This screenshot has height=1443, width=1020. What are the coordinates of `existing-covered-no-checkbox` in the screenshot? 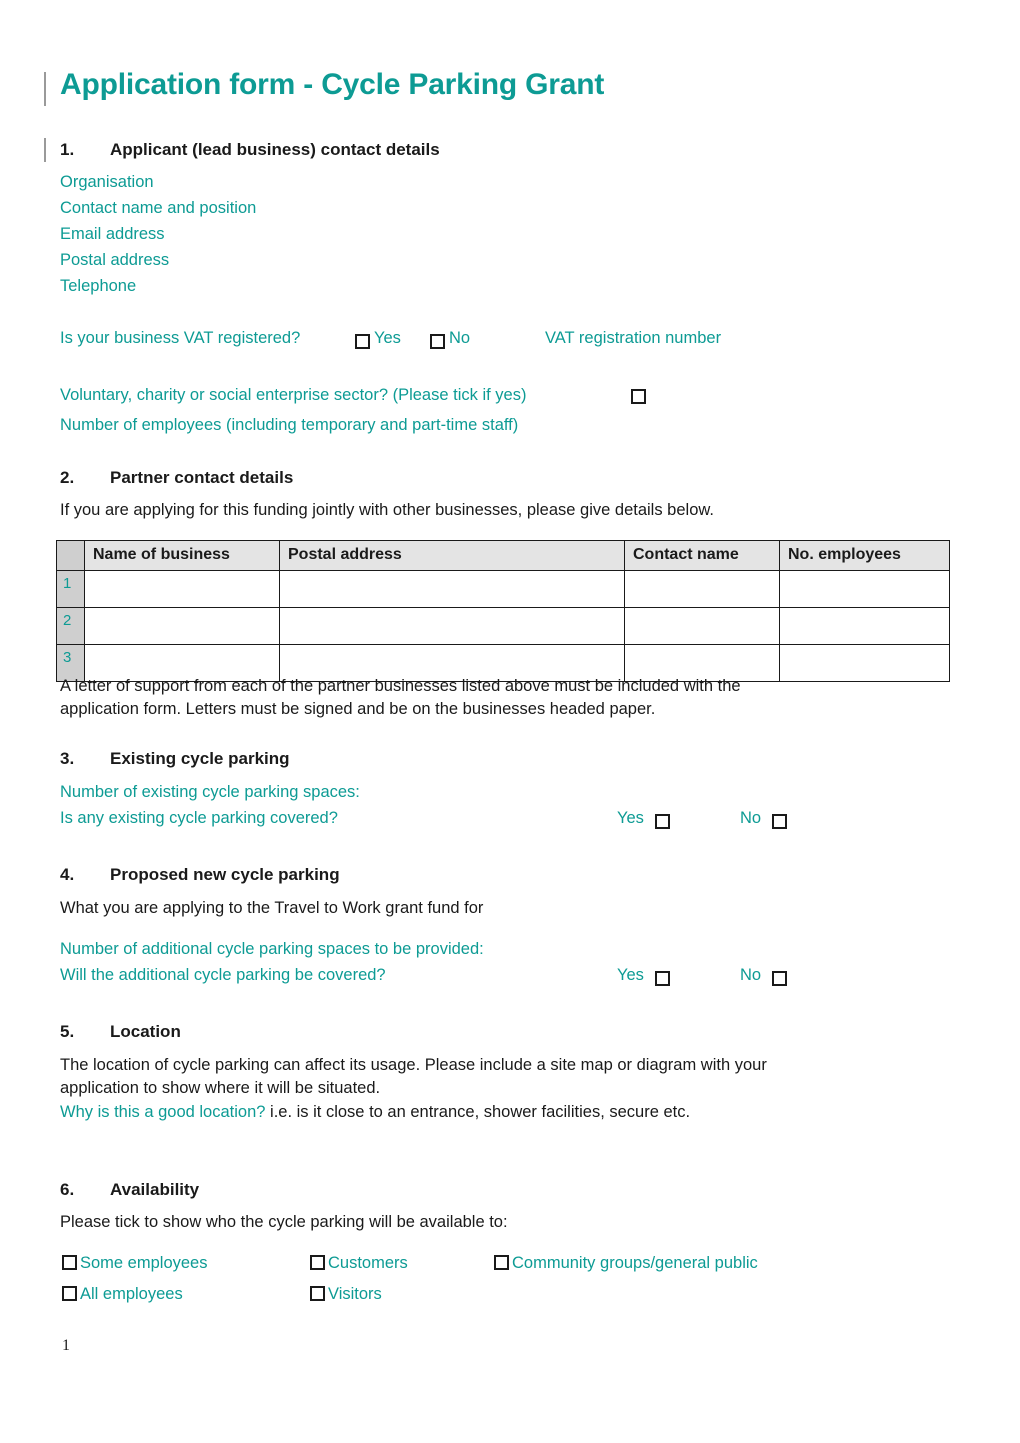 It's located at (779, 821).